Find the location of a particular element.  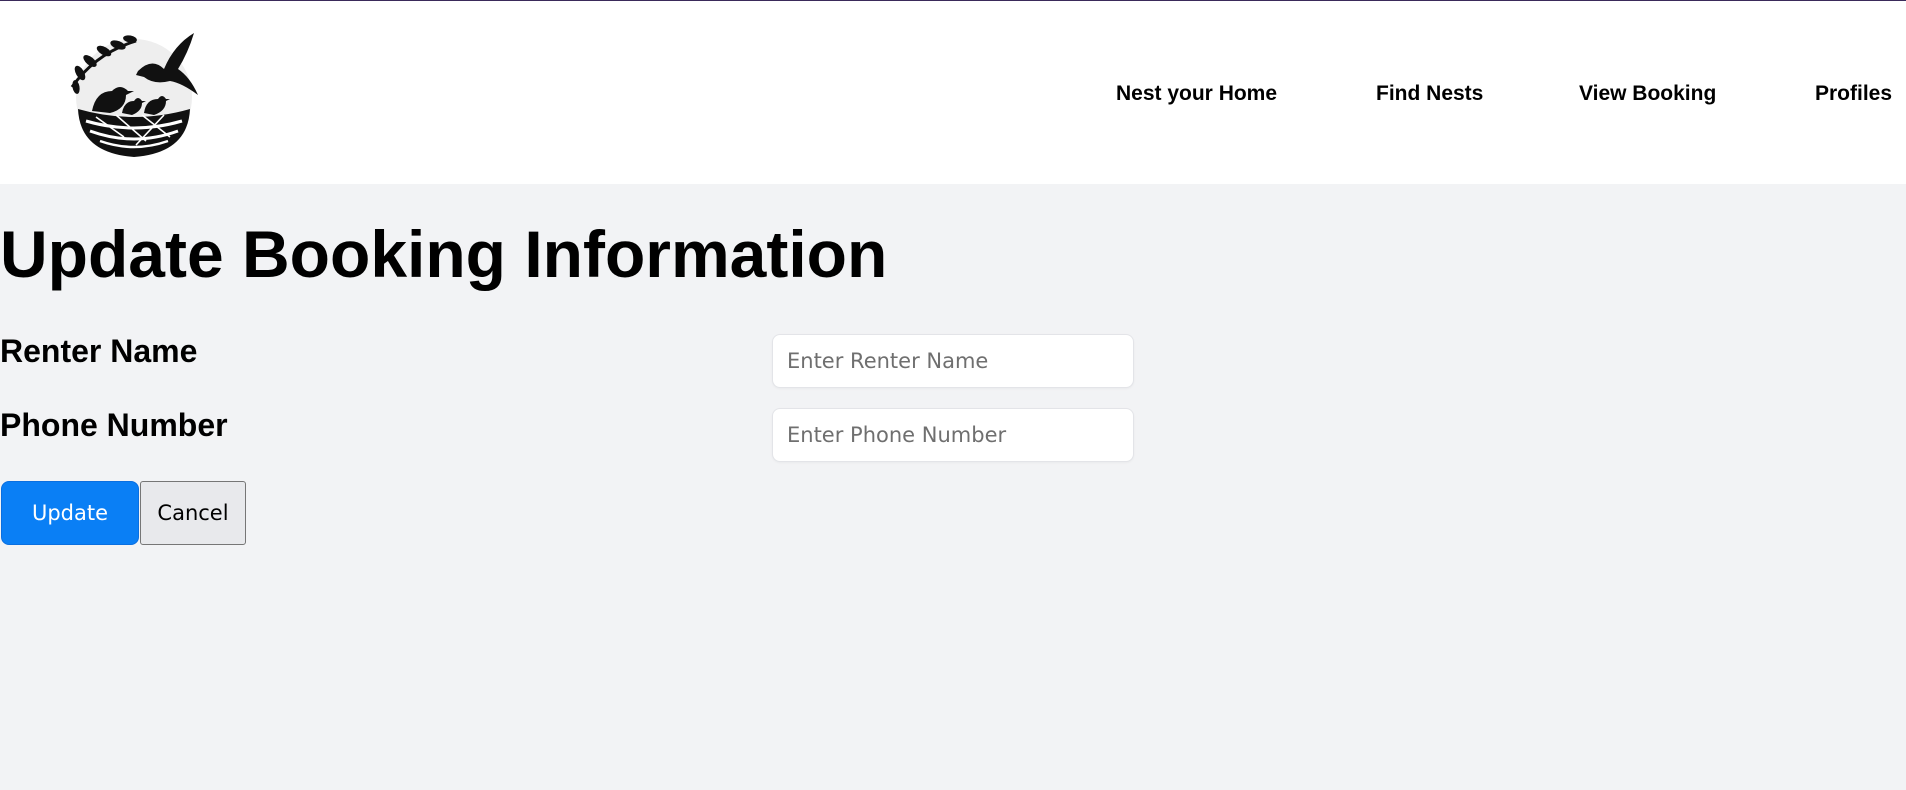

page-title: Update Booking Information is located at coordinates (444, 254).